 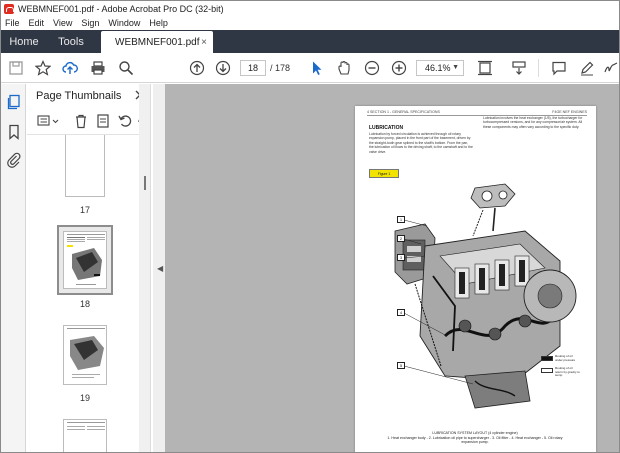 What do you see at coordinates (403, 112) in the screenshot?
I see `page-header-left: 4 SECTION 1 - GENERAL SPECIFICATIONS` at bounding box center [403, 112].